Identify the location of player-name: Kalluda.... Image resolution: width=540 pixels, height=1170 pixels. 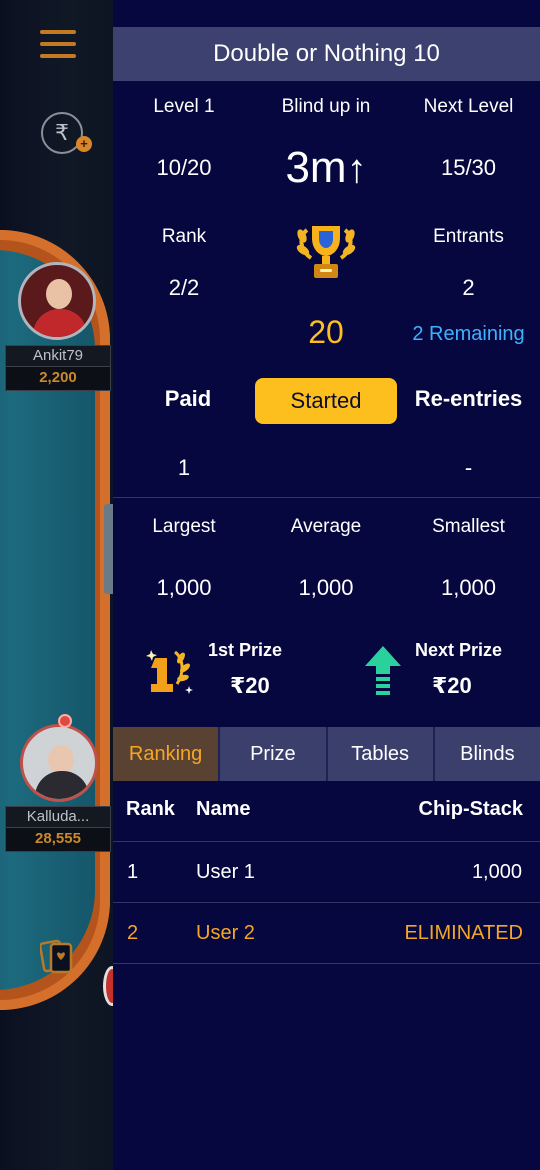
(58, 817).